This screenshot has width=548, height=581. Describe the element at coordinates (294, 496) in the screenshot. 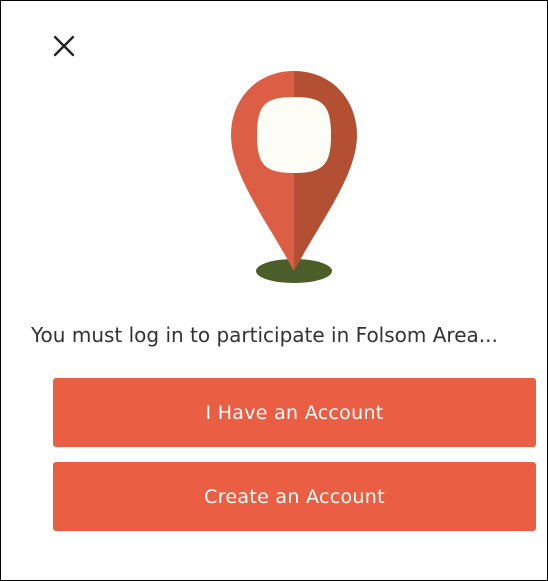

I see `create-account-button: Create an Account` at that location.